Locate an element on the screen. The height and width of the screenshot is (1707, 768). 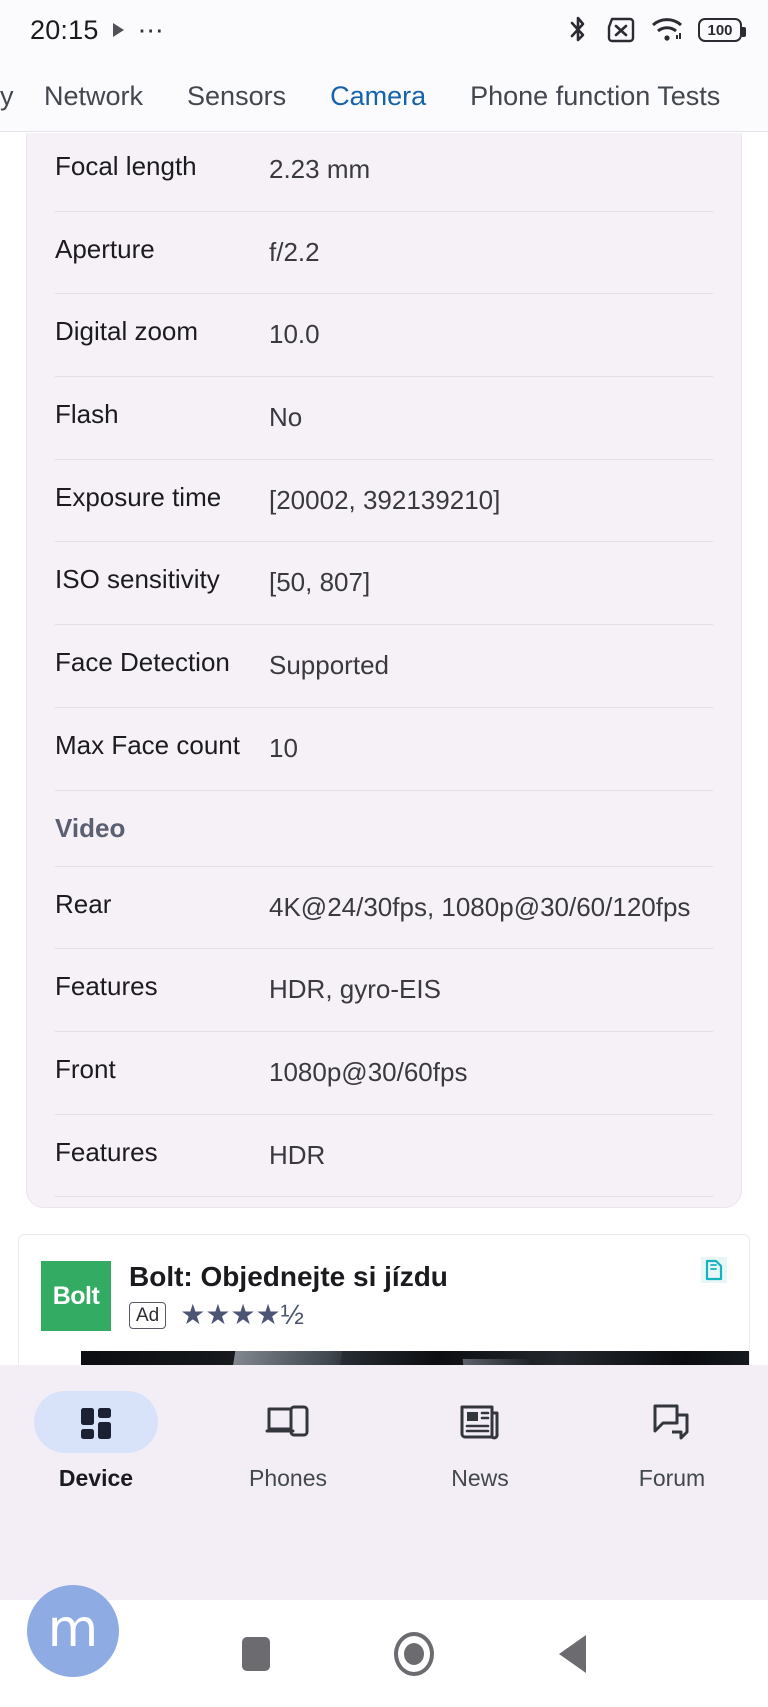
table-row: Rear 4K@24/30fps, 1080p@30/60/120fps is located at coordinates (384, 908).